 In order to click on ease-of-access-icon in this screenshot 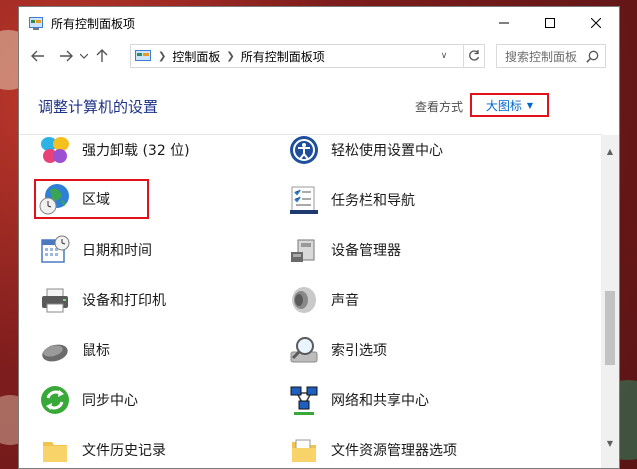, I will do `click(304, 151)`.